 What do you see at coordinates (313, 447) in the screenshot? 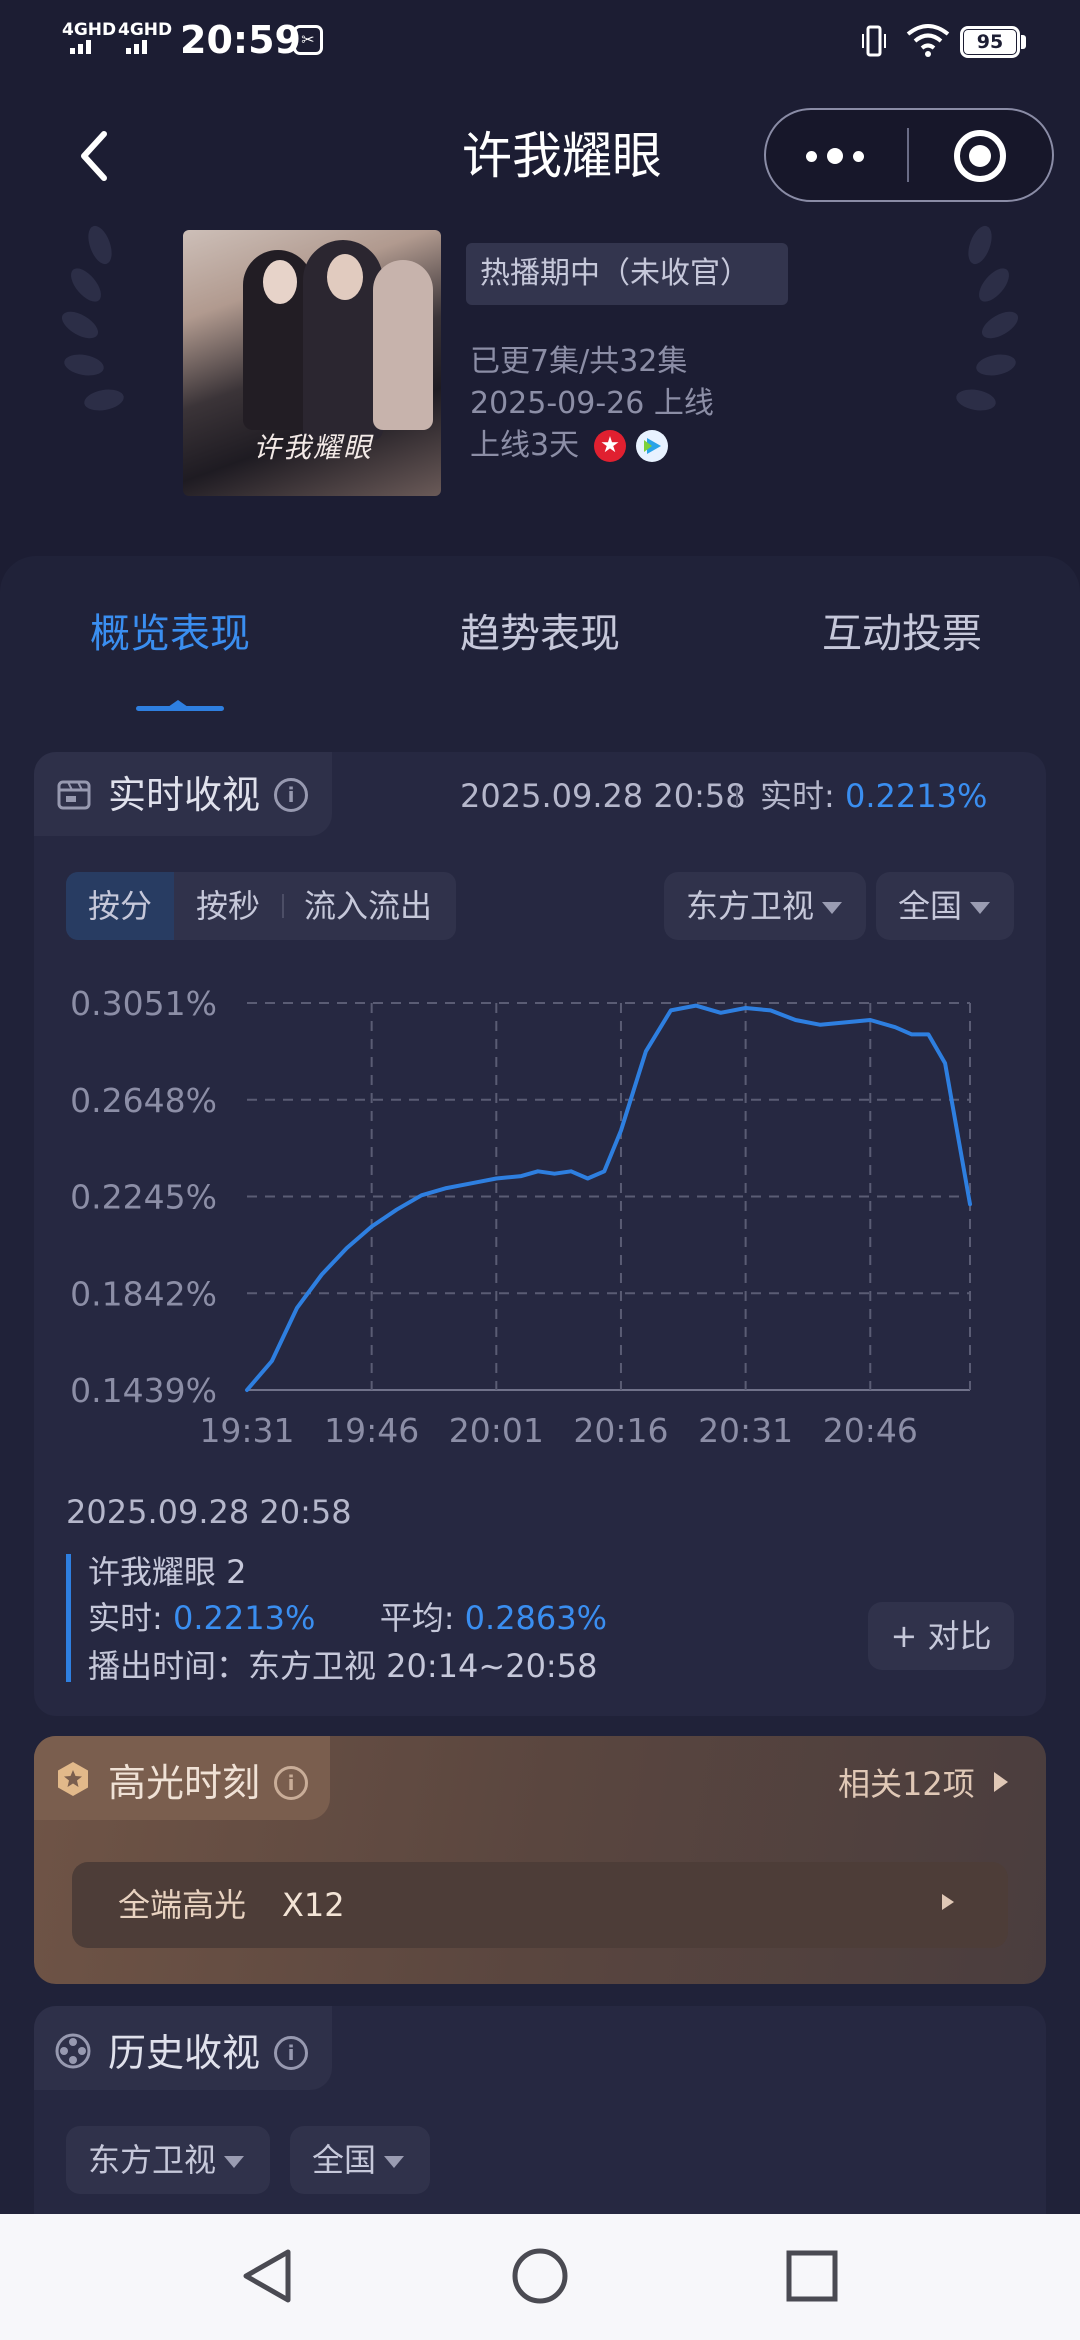
I see `poster-title: 许我耀眼` at bounding box center [313, 447].